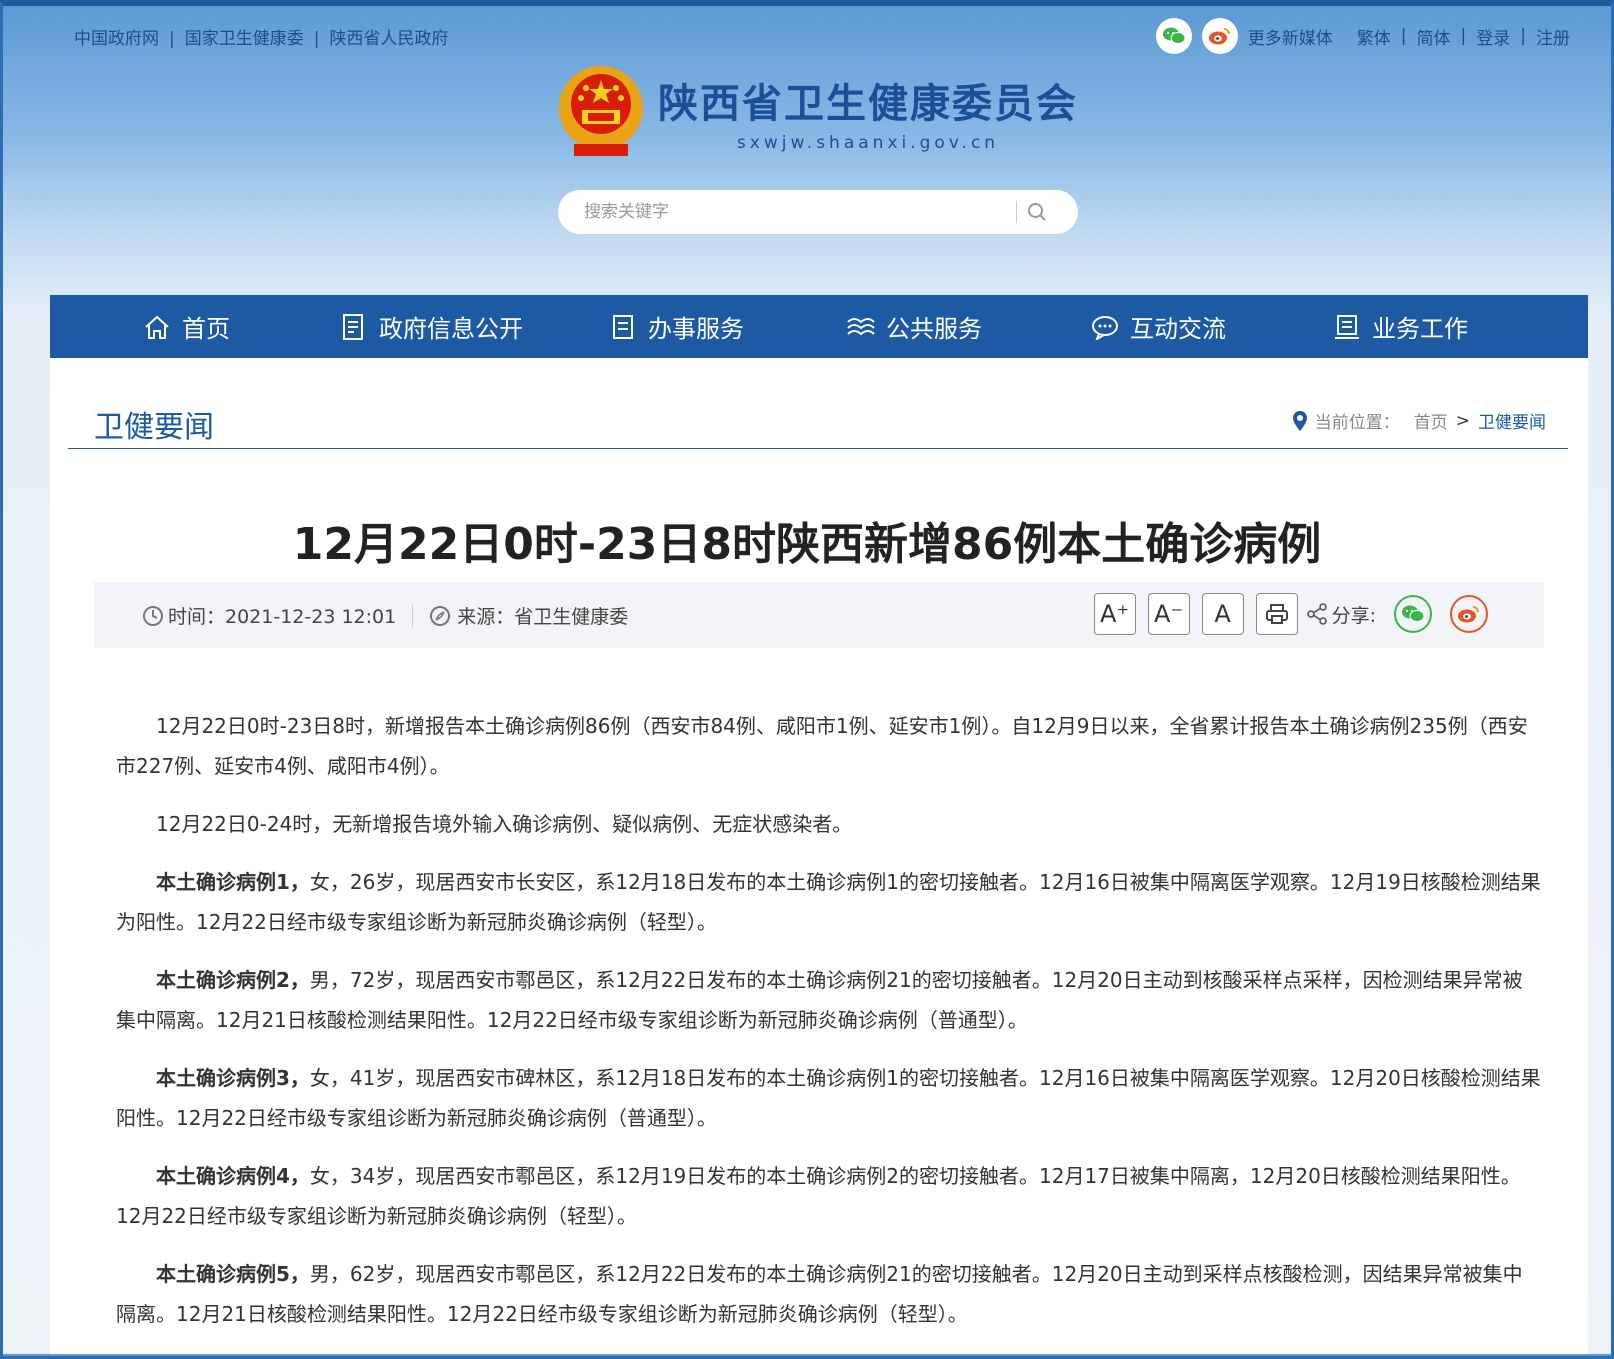 This screenshot has height=1359, width=1614. Describe the element at coordinates (440, 615) in the screenshot. I see `compass-icon` at that location.